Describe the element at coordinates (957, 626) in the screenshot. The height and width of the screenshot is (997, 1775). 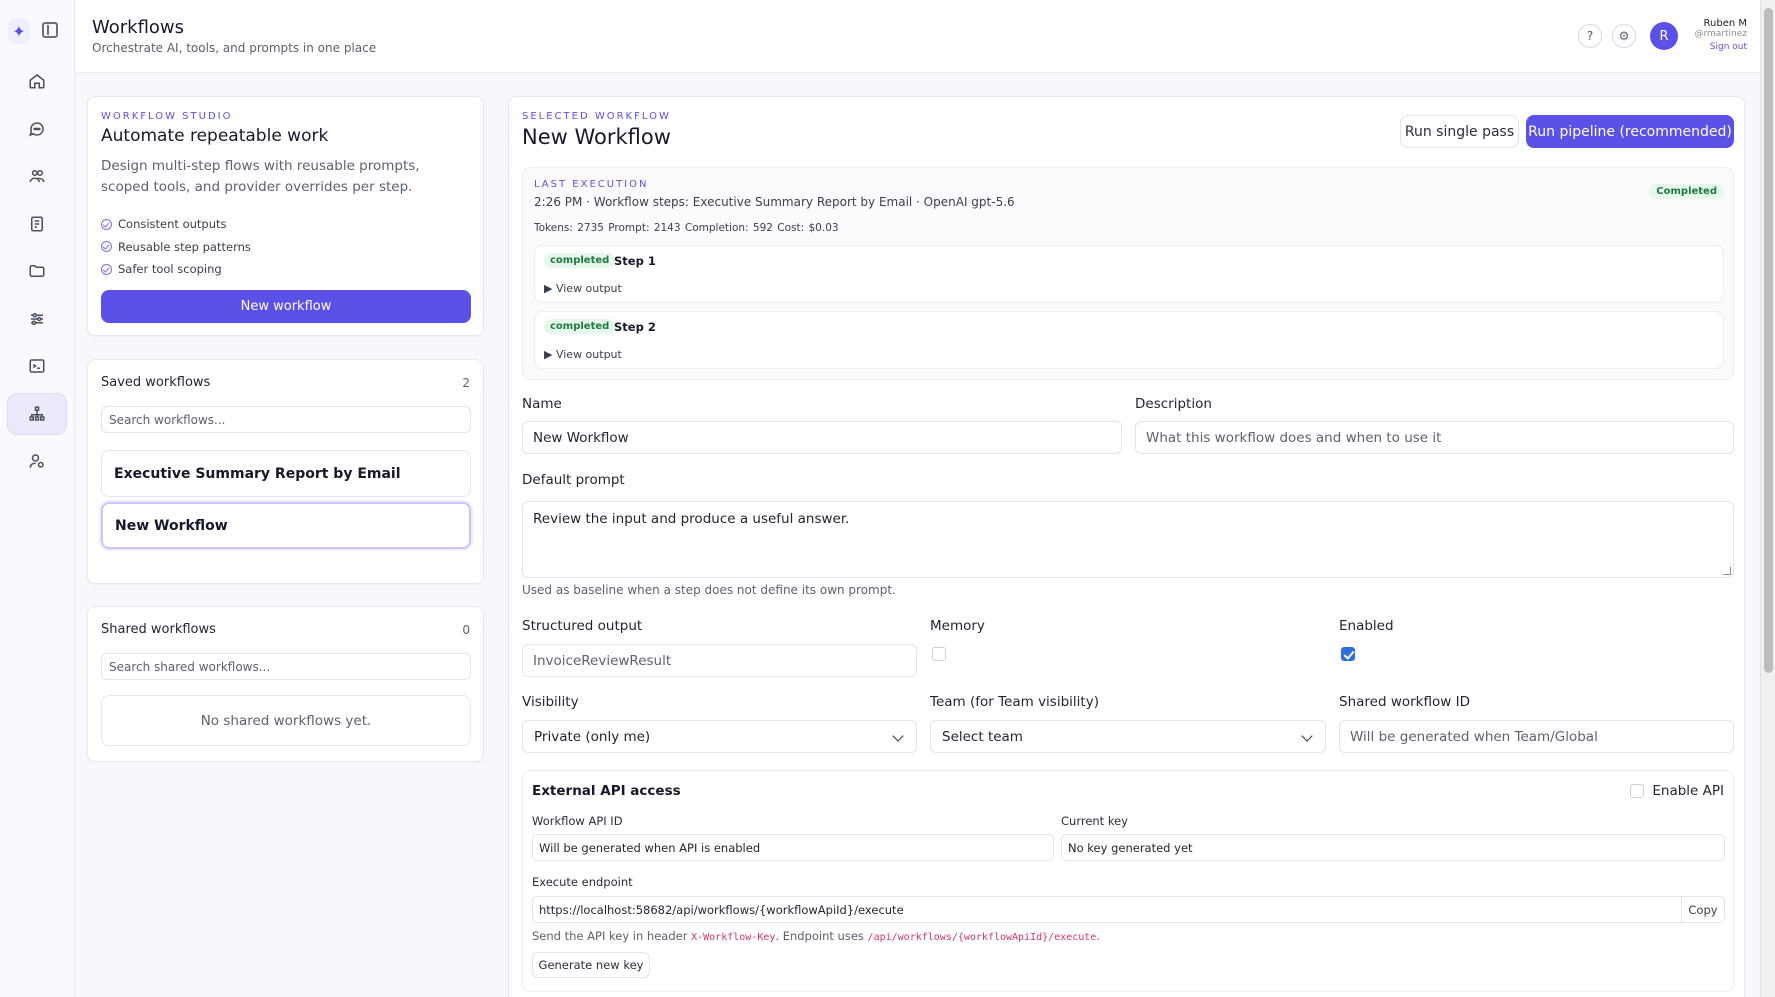
I see `memory-label: Memory` at that location.